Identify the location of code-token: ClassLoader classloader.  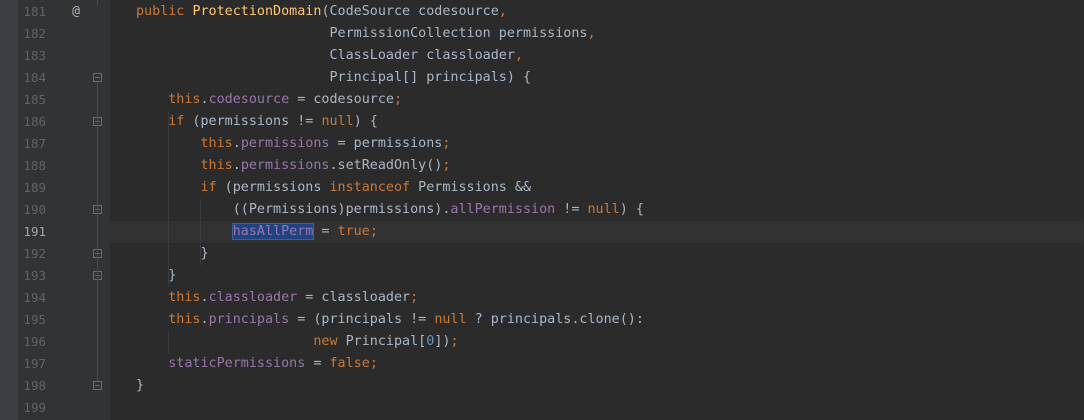
(325, 55).